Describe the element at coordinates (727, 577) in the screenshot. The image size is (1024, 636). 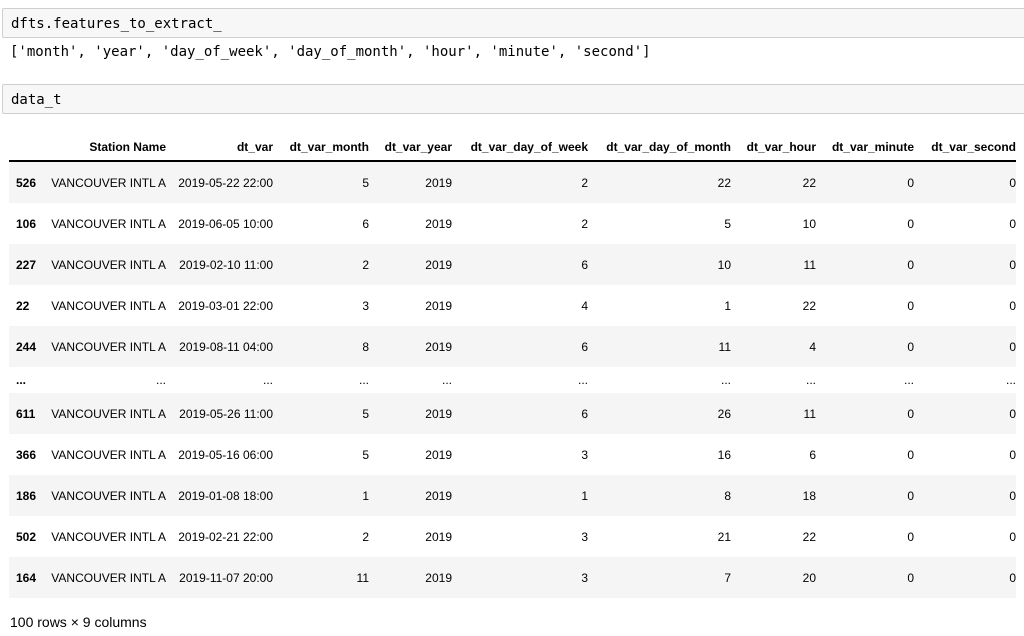
I see `table-cell: 7` at that location.